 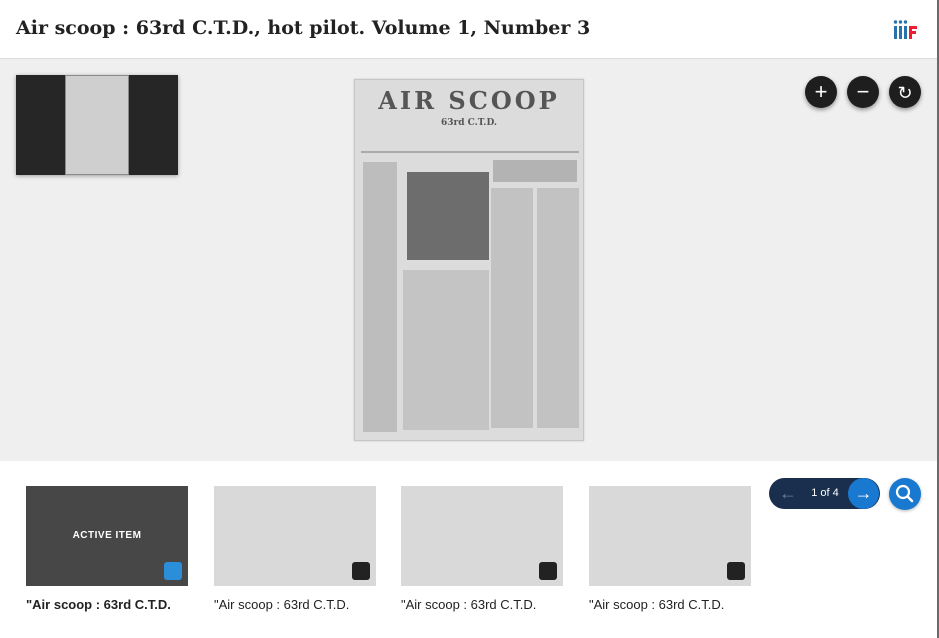 I want to click on arrow-right-icon: →, so click(x=863, y=493).